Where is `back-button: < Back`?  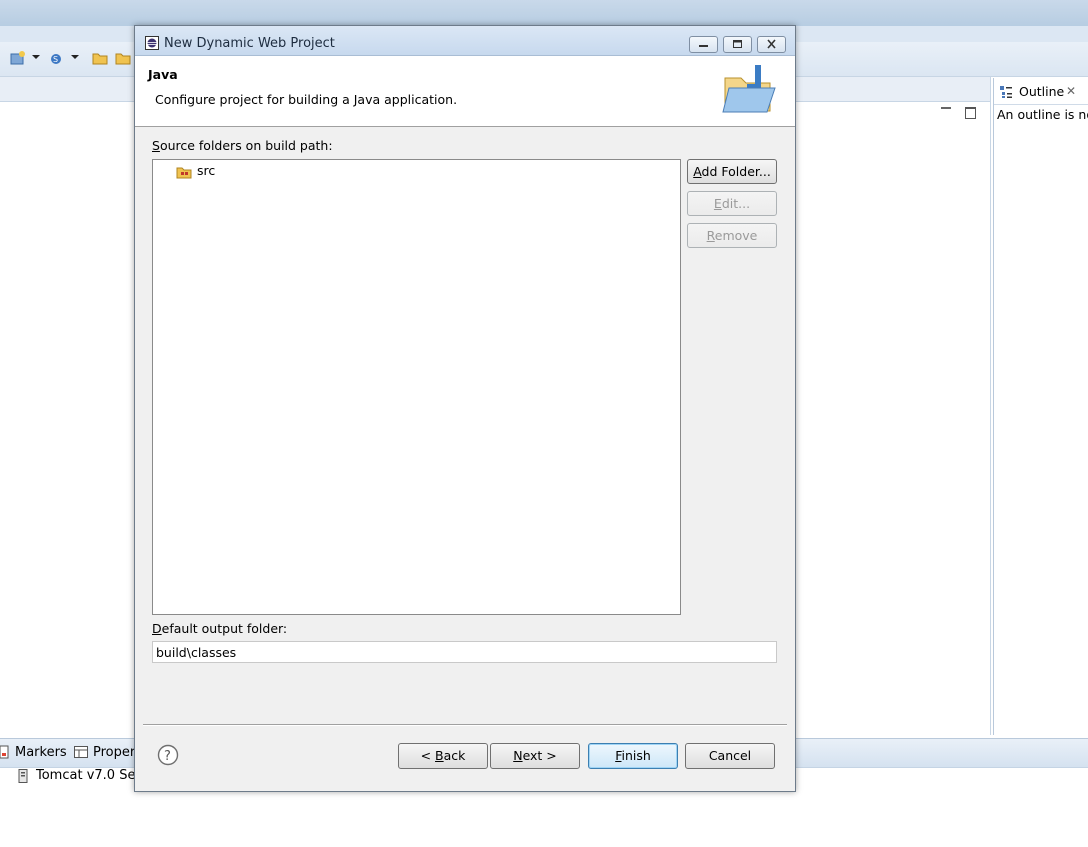 back-button: < Back is located at coordinates (443, 756).